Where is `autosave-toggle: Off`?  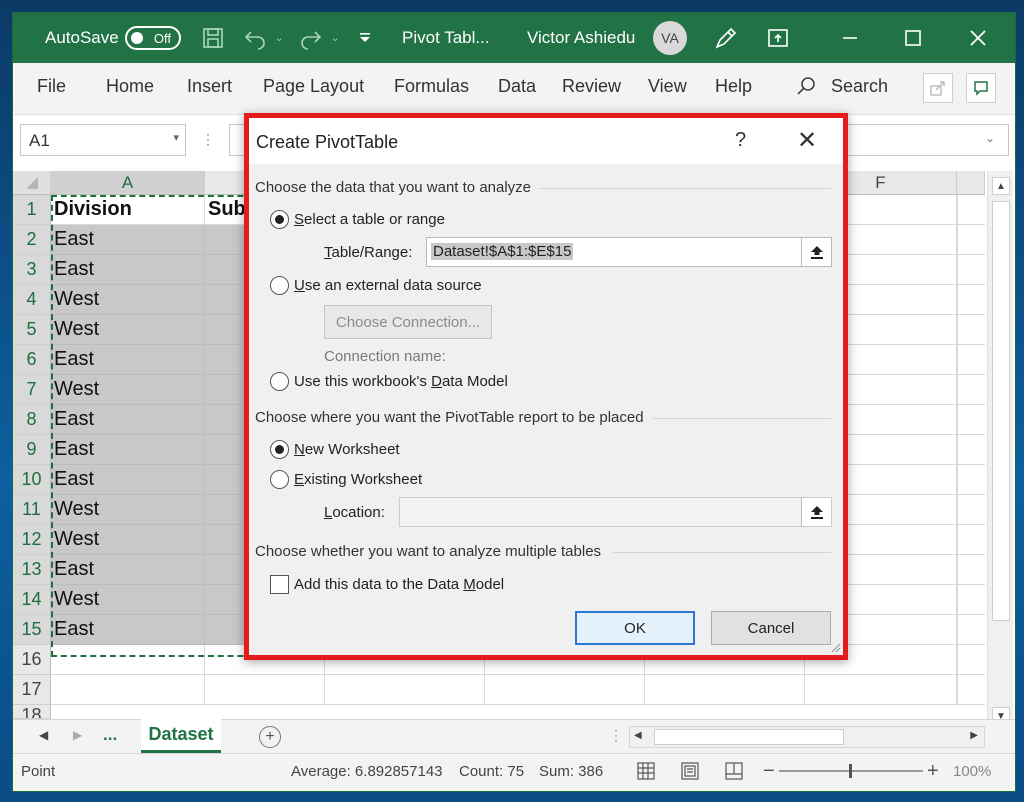
autosave-toggle: Off is located at coordinates (153, 38).